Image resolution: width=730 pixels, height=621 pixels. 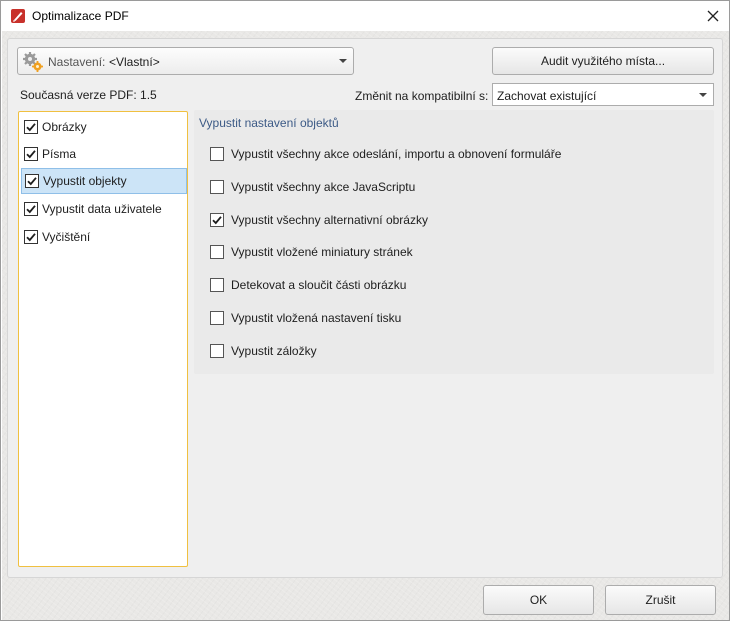 What do you see at coordinates (80, 16) in the screenshot?
I see `window-title: Optimalizace PDF` at bounding box center [80, 16].